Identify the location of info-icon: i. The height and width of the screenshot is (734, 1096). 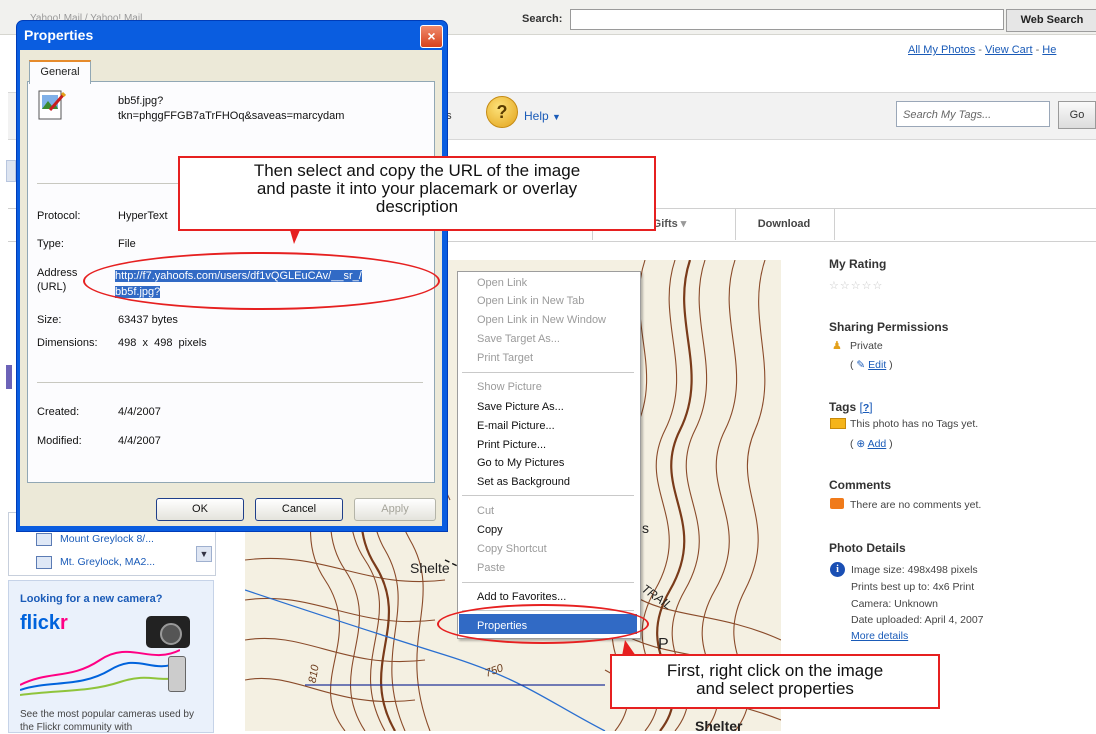
(837, 569).